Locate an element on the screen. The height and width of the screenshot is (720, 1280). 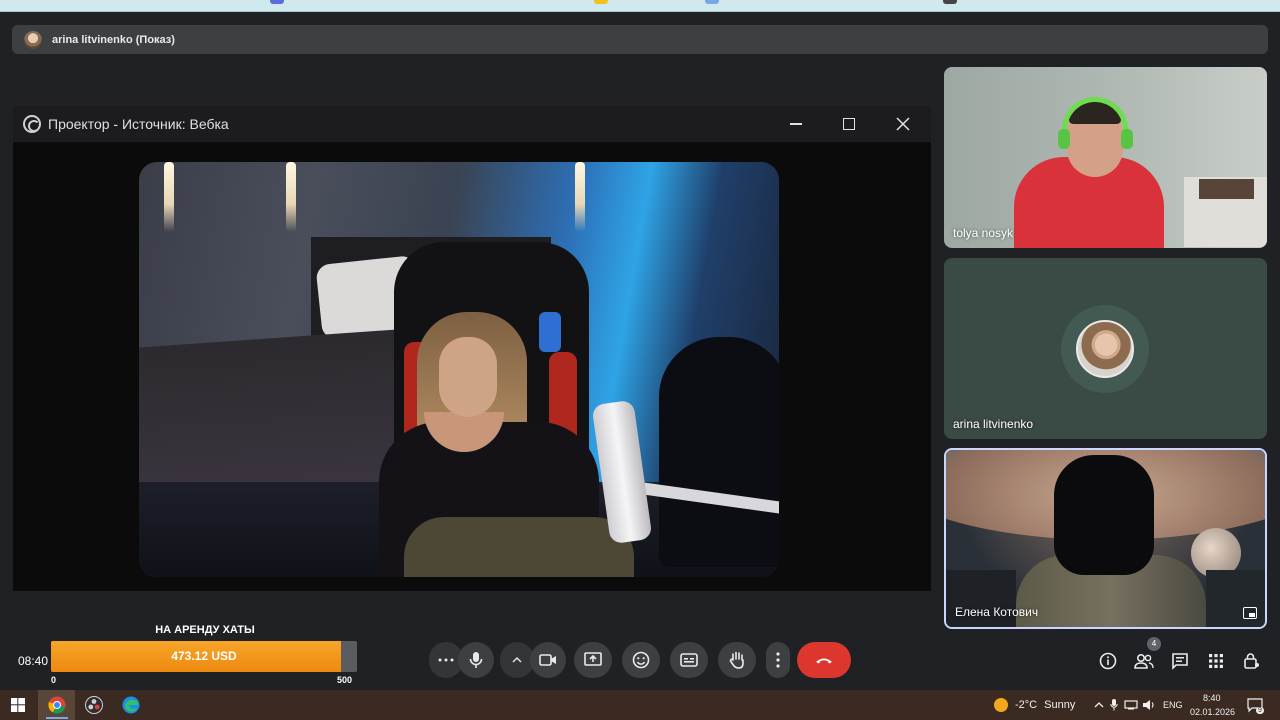
apps-grid-icon is located at coordinates (1216, 661).